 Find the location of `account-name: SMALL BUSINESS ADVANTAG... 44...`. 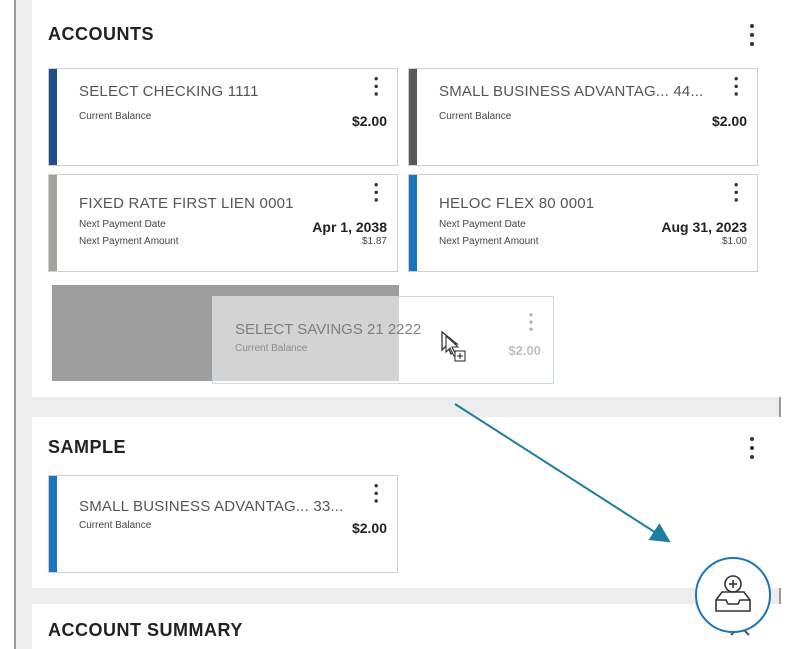

account-name: SMALL BUSINESS ADVANTAG... 44... is located at coordinates (571, 91).